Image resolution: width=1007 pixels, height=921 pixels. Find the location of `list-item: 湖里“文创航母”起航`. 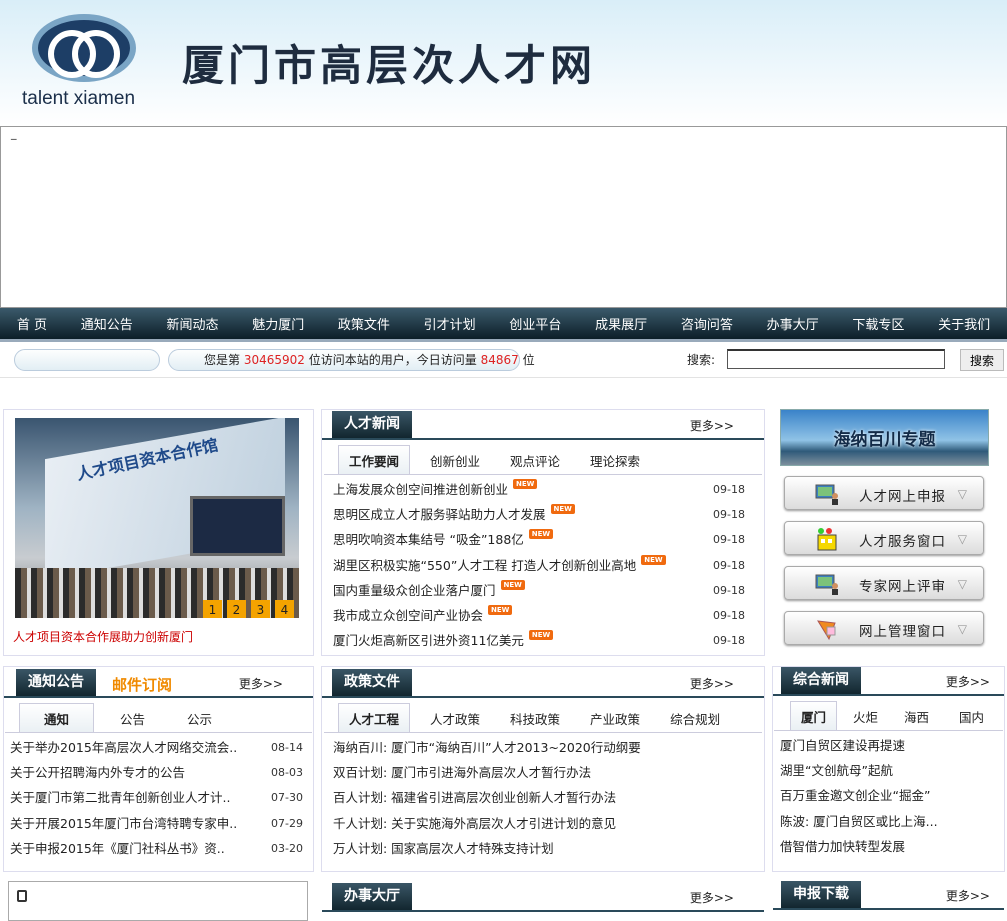

list-item: 湖里“文创航母”起航 is located at coordinates (890, 770).